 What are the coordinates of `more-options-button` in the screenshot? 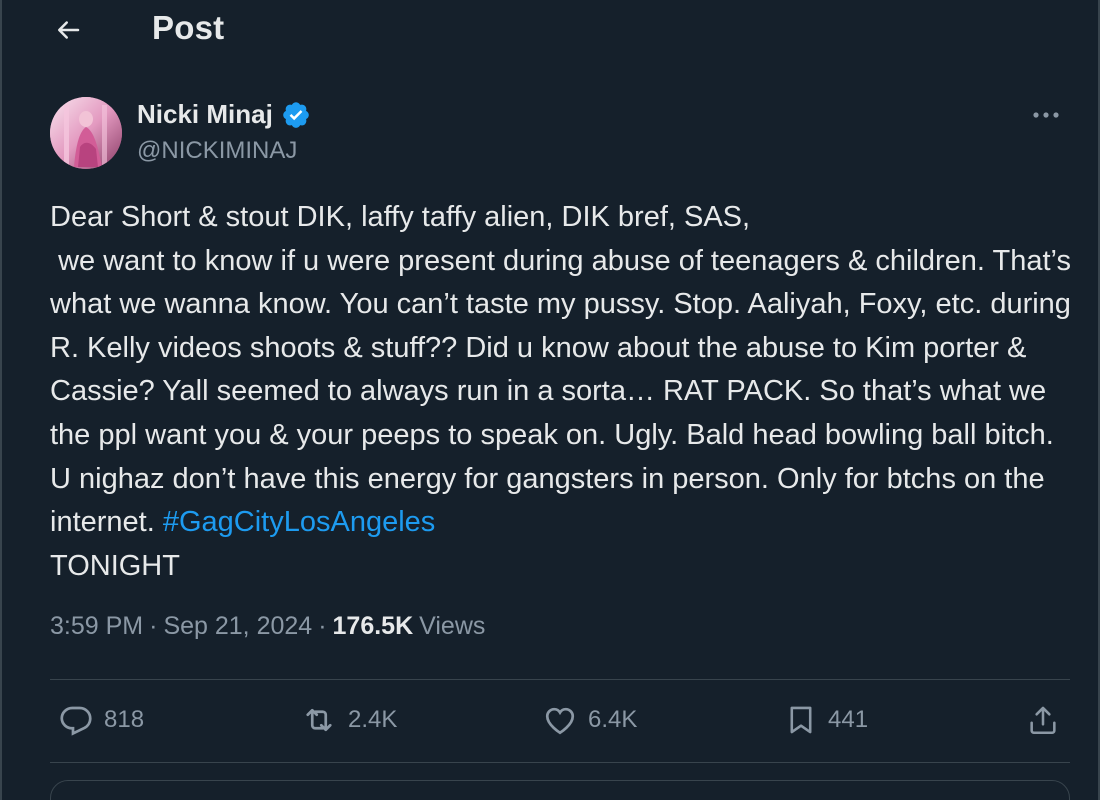 It's located at (1046, 115).